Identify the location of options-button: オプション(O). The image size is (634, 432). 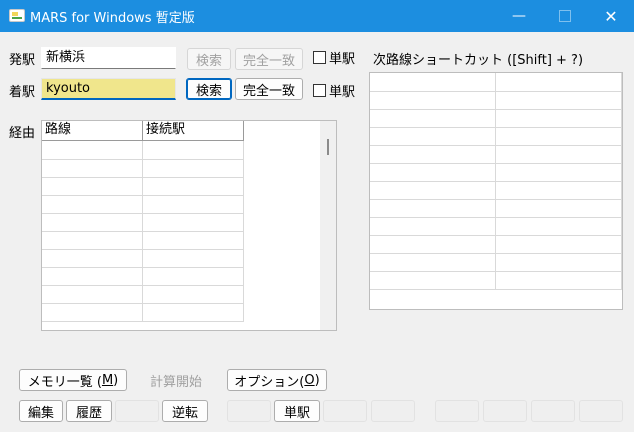
(277, 380).